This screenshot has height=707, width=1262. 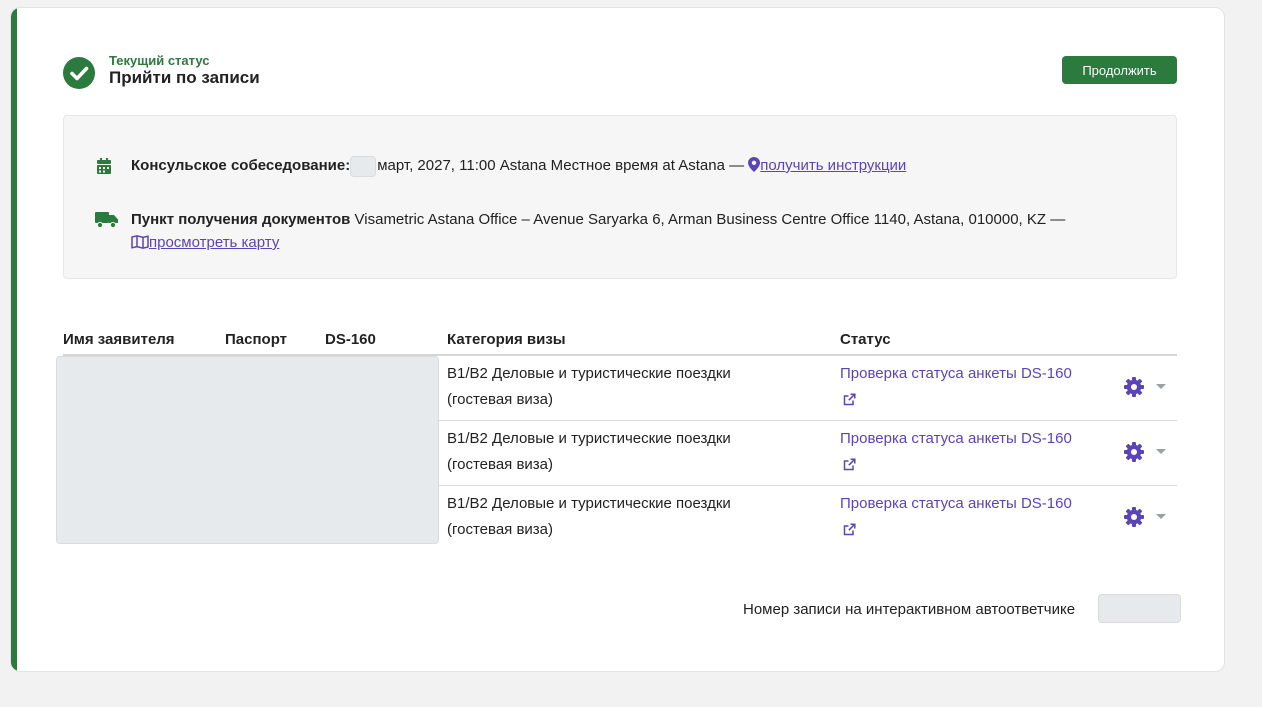 What do you see at coordinates (214, 242) in the screenshot?
I see `view-map-link-label: просмотреть карту` at bounding box center [214, 242].